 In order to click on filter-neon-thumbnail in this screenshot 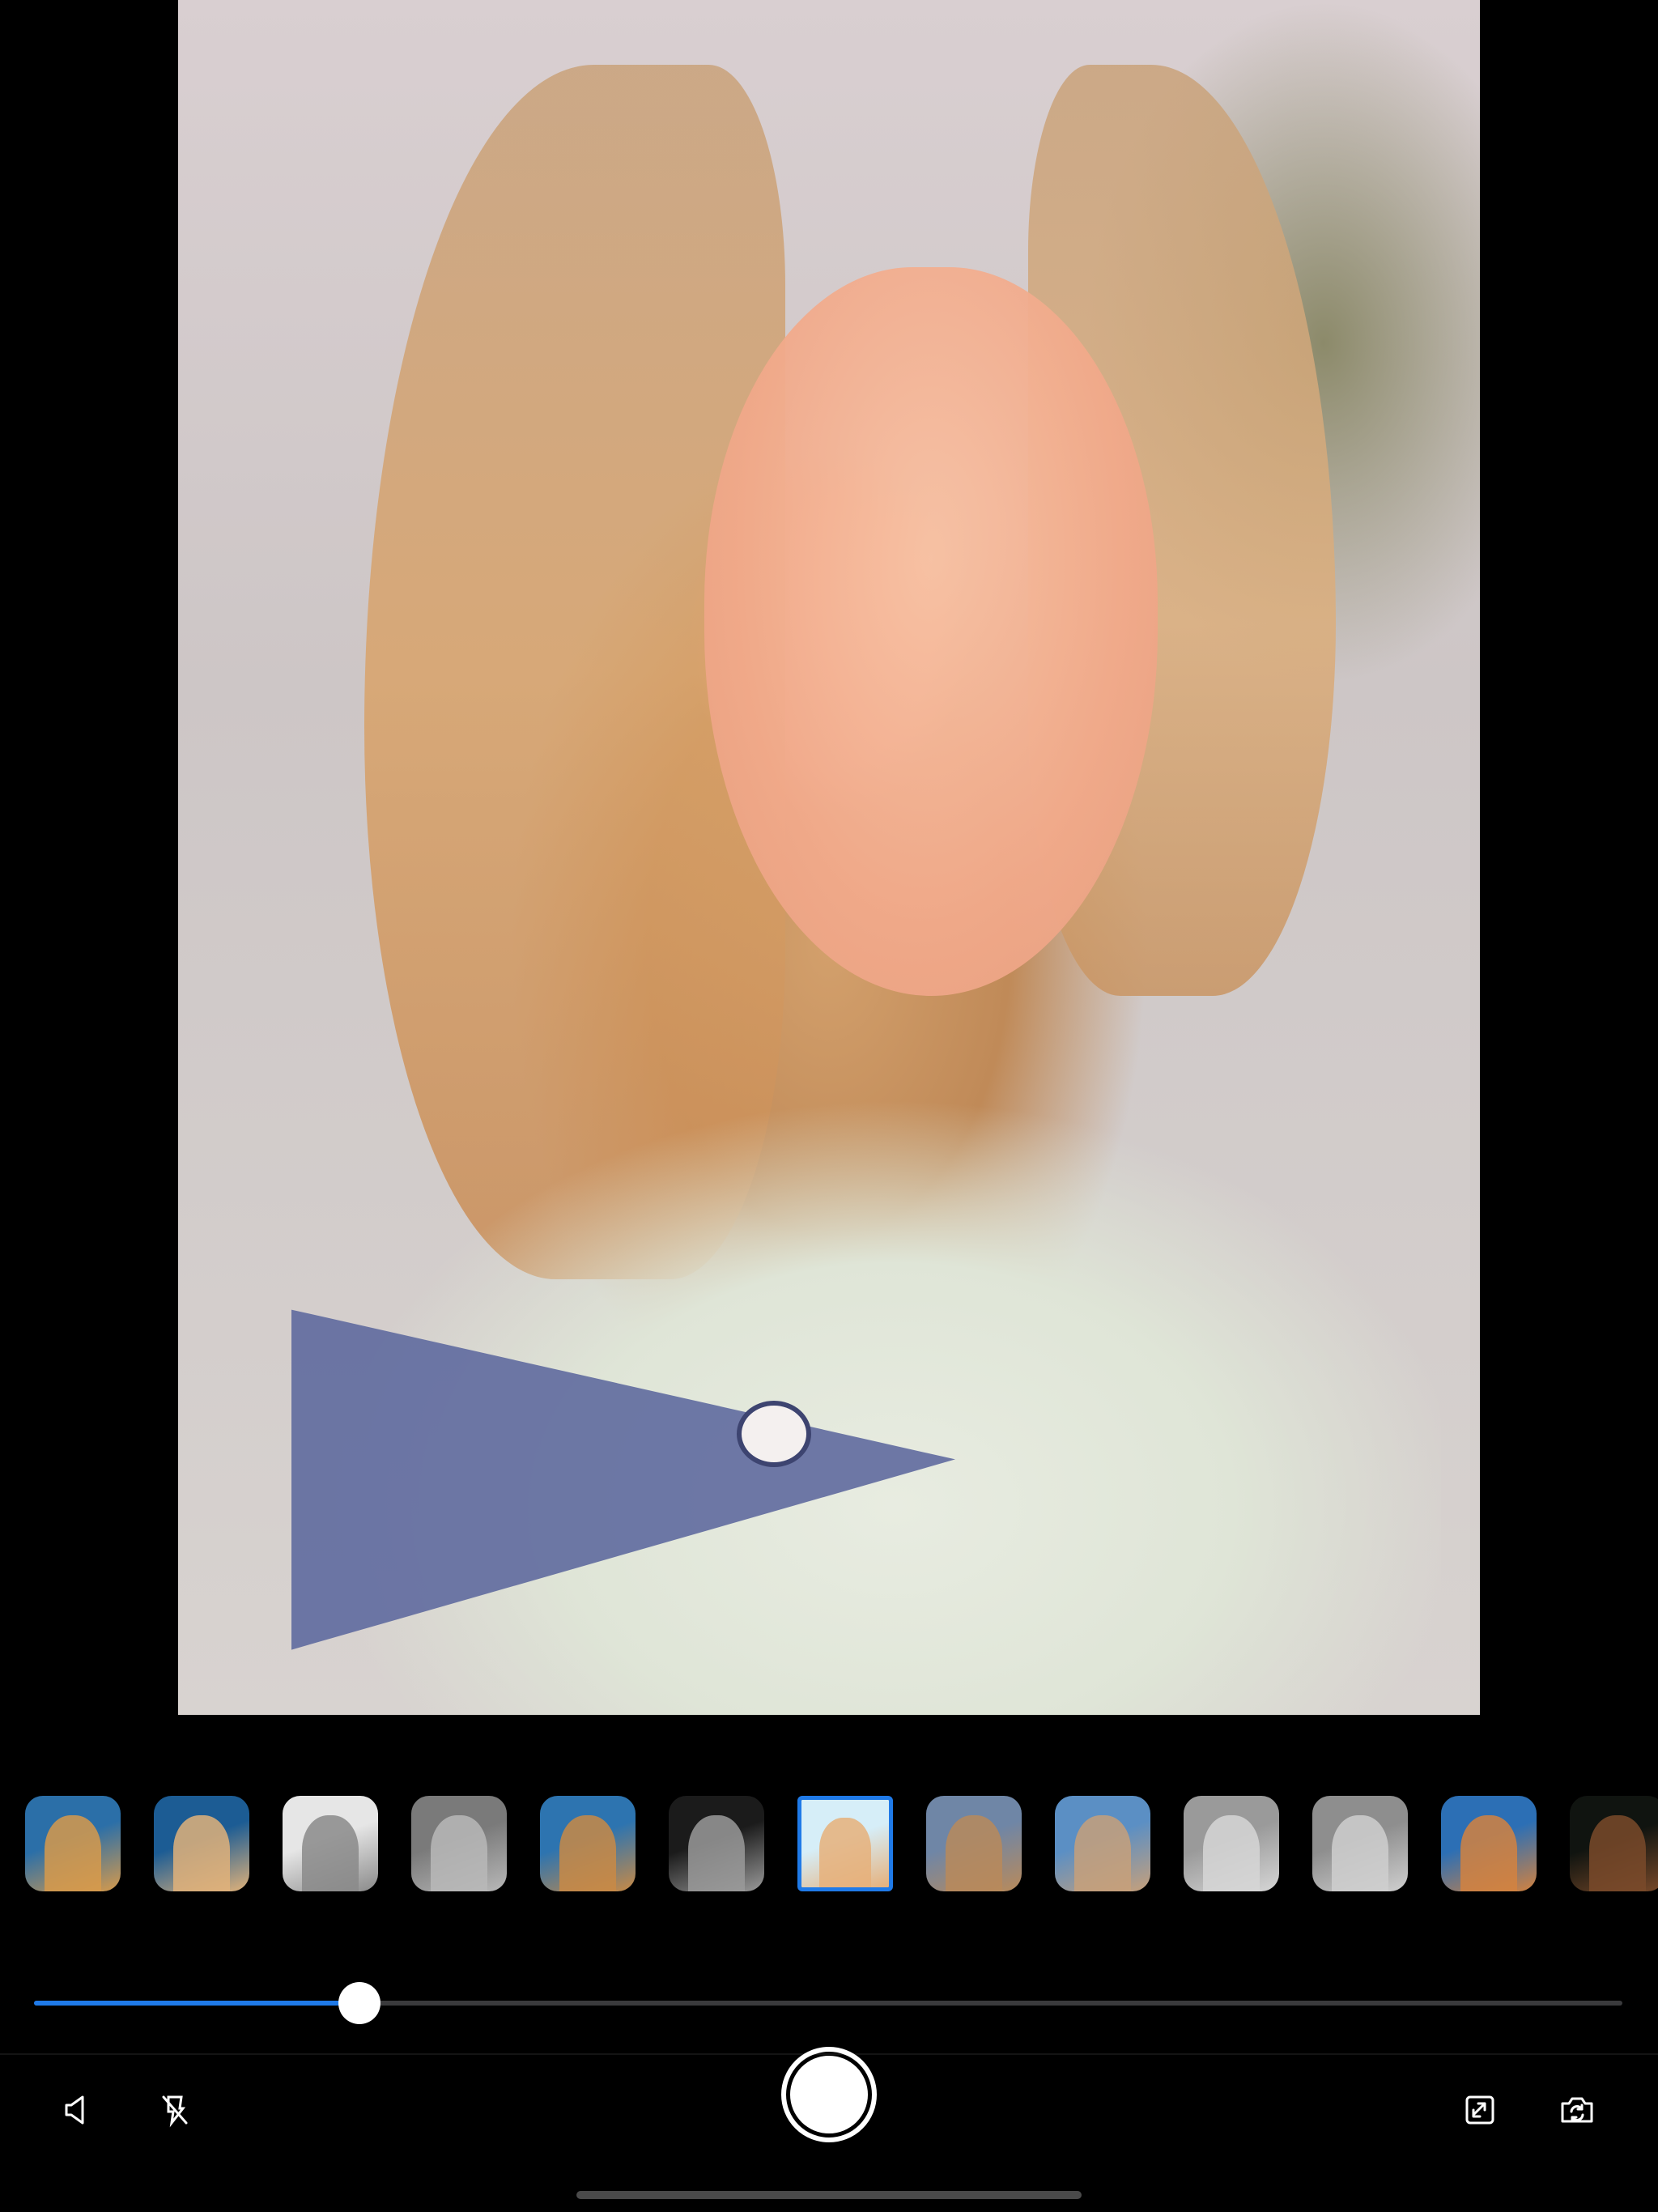, I will do `click(1614, 1844)`.